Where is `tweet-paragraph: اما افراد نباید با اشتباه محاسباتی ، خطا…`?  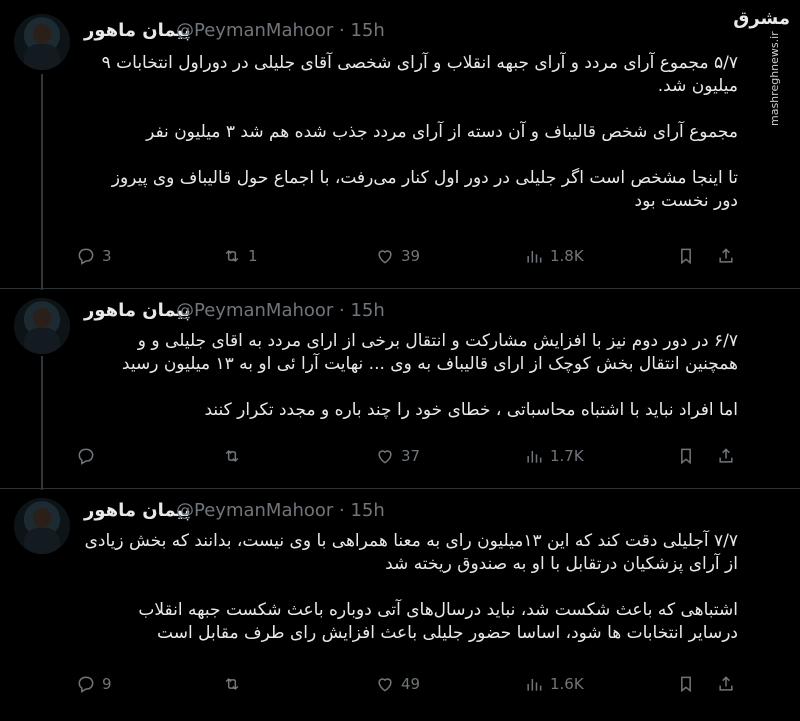 tweet-paragraph: اما افراد نباید با اشتباه محاسباتی ، خطا… is located at coordinates (471, 410).